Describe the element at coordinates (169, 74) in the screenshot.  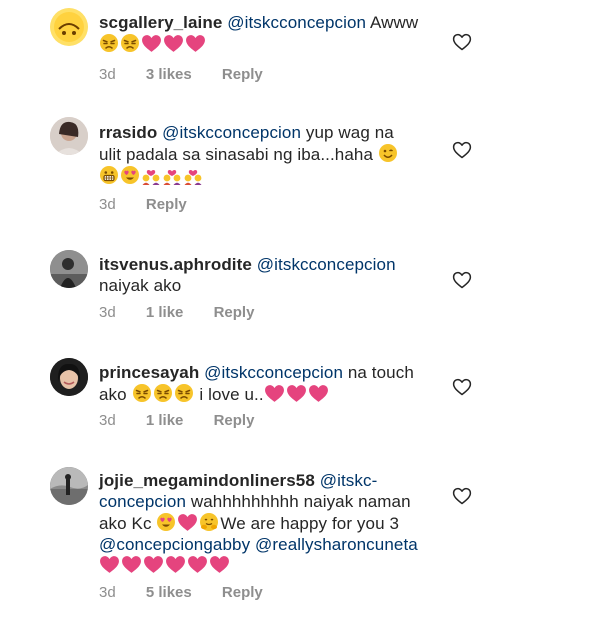
I see `likes-count: 3 likes` at that location.